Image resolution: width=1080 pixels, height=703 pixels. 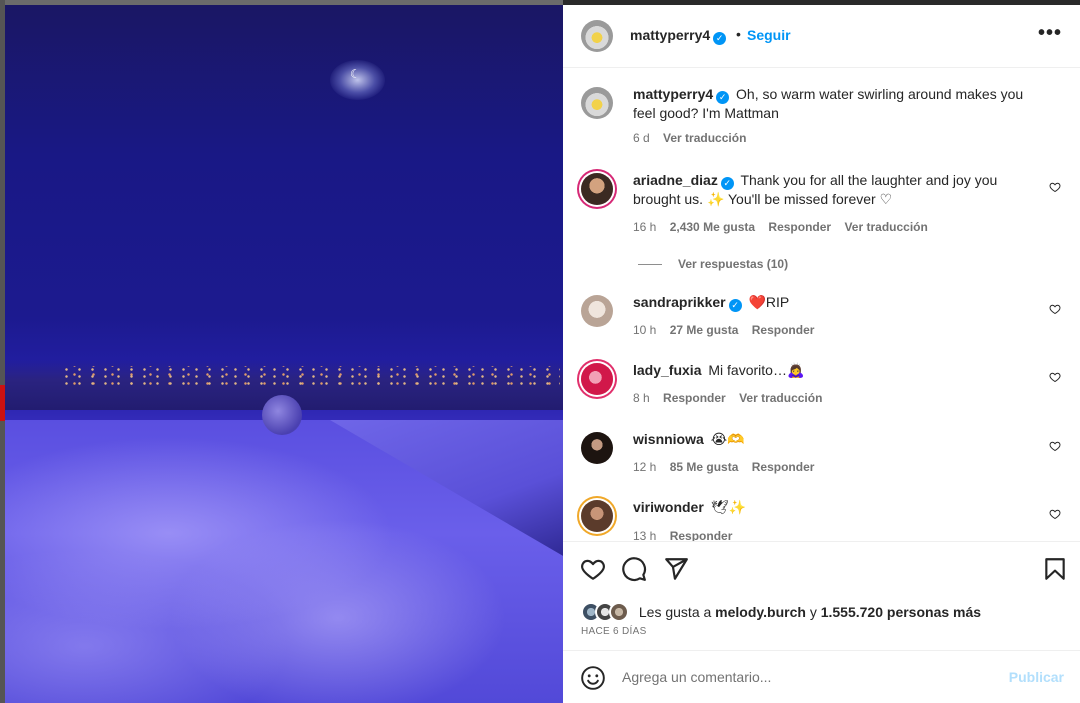 I want to click on replies-line, so click(x=650, y=264).